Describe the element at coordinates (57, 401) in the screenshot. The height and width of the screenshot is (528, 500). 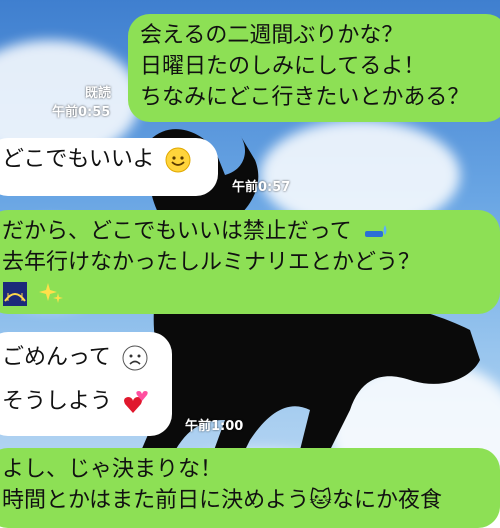
I see `message-text: そうしよう` at that location.